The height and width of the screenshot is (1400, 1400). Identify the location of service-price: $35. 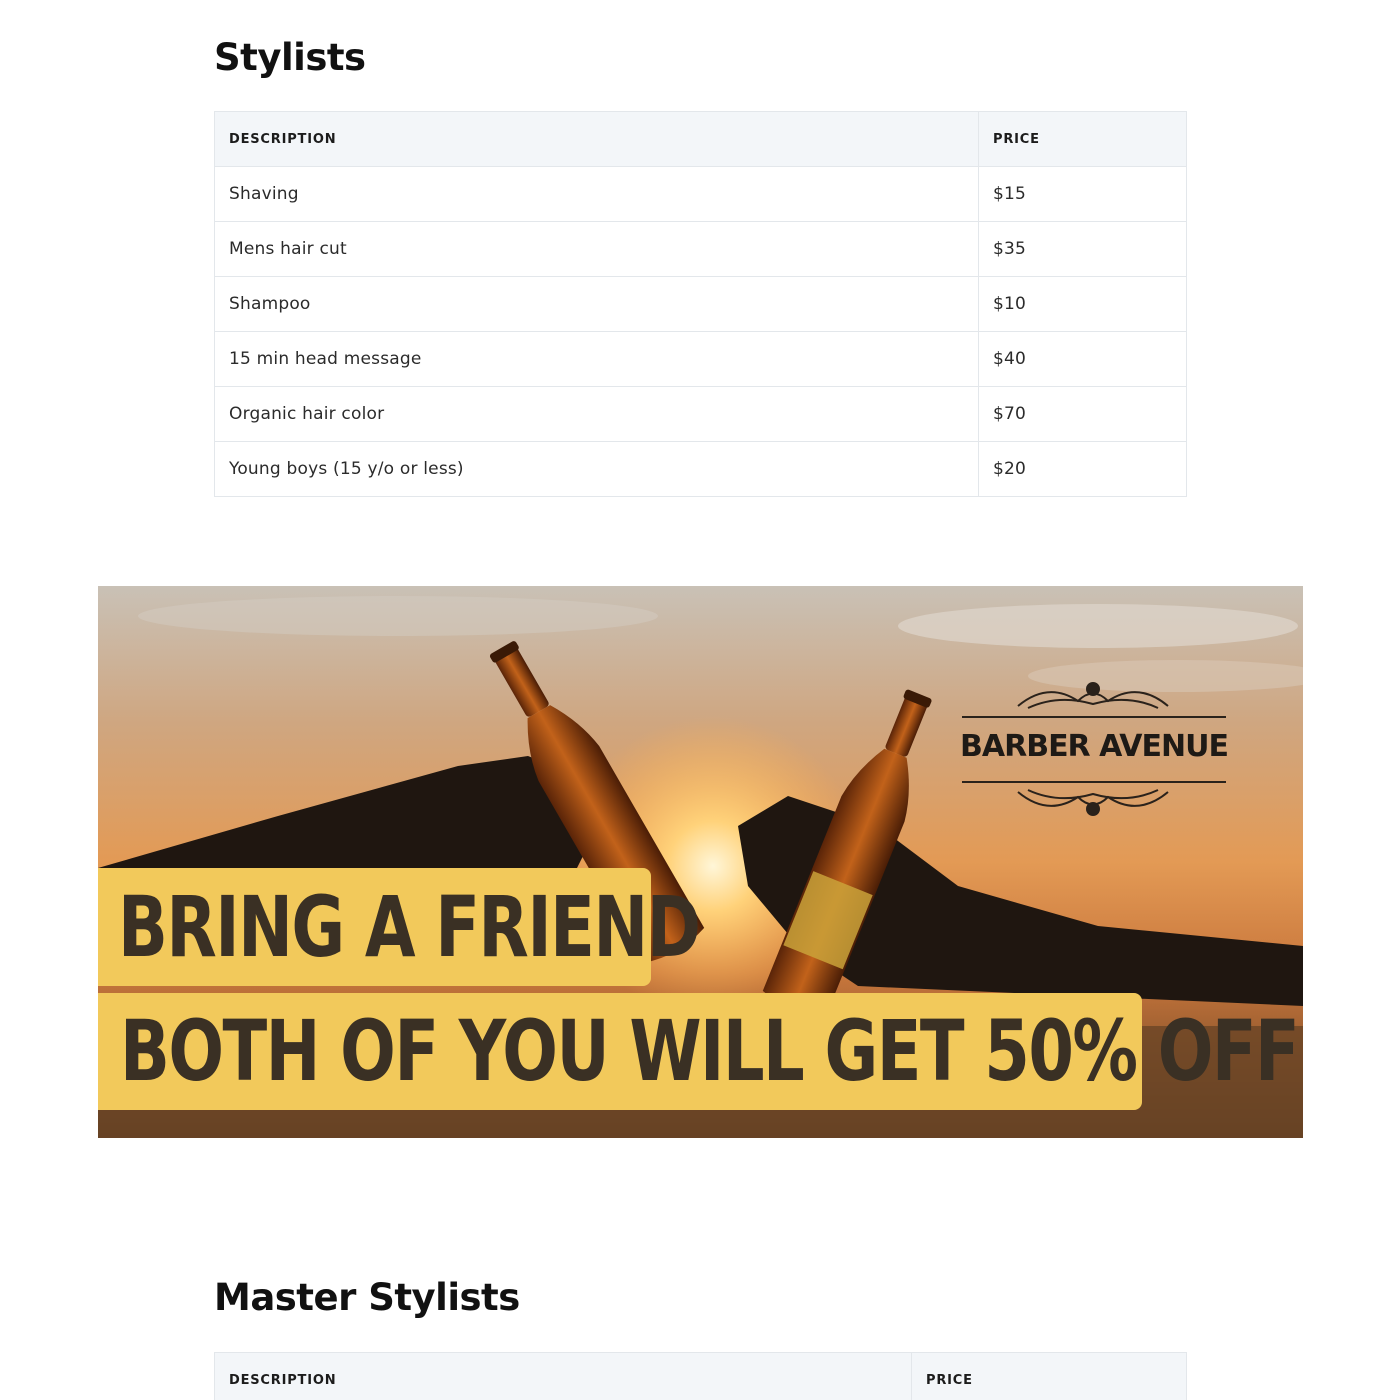
(1082, 249).